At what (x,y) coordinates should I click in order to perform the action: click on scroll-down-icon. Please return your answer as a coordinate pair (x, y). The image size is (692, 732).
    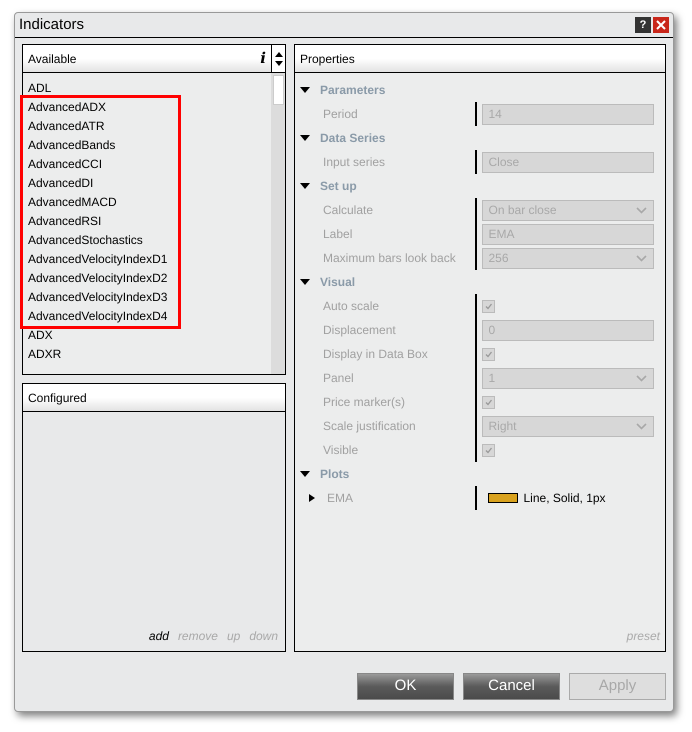
    Looking at the image, I should click on (278, 63).